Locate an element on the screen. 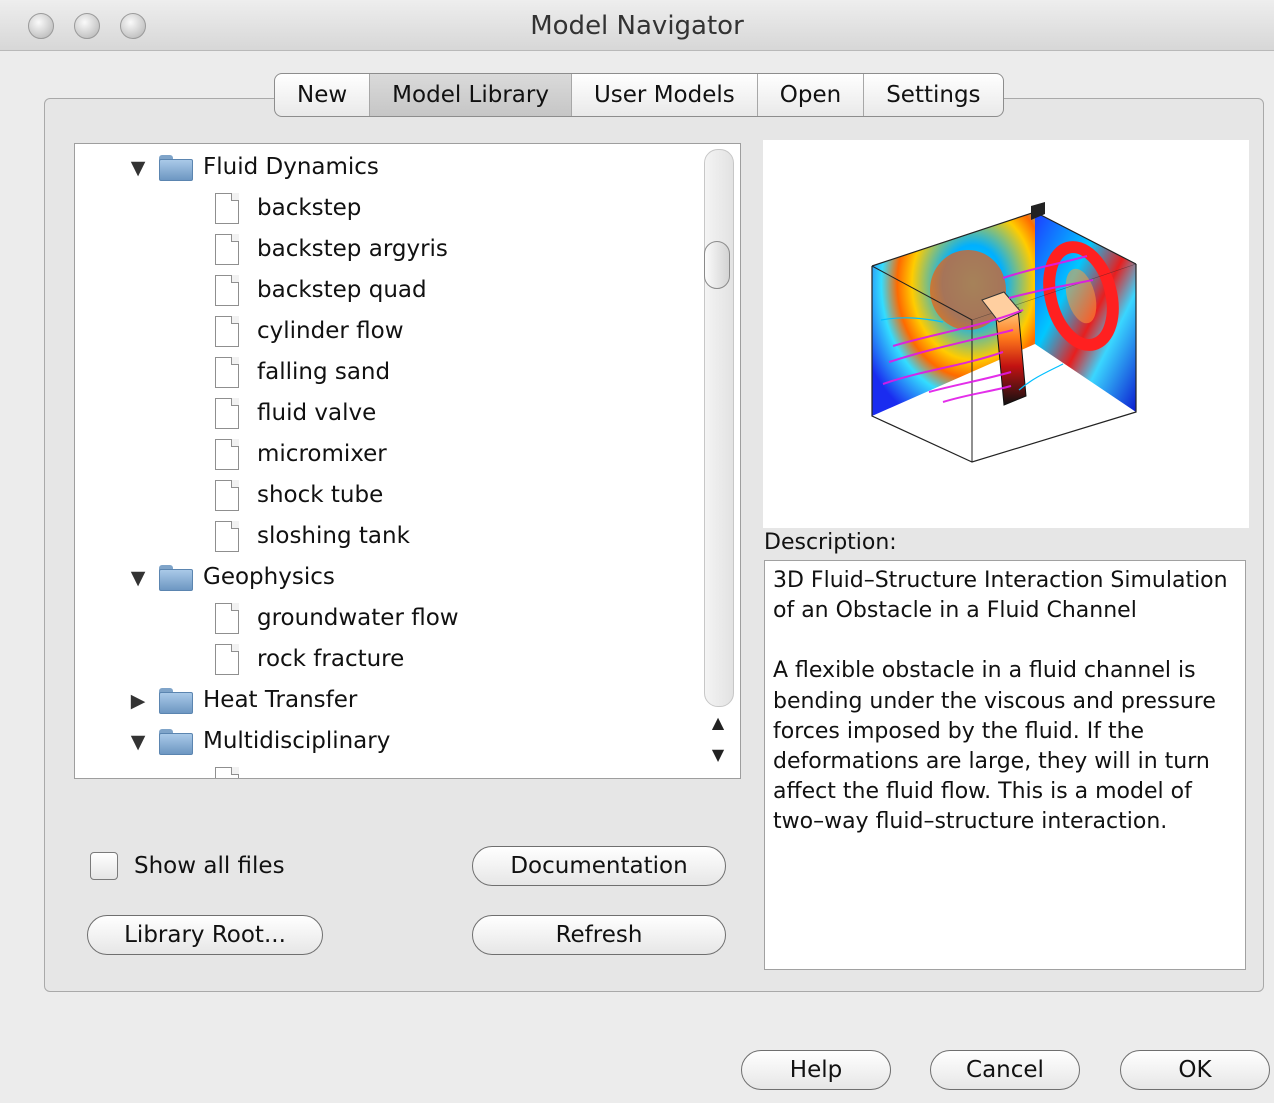 The image size is (1274, 1103). model-preview-image is located at coordinates (1006, 334).